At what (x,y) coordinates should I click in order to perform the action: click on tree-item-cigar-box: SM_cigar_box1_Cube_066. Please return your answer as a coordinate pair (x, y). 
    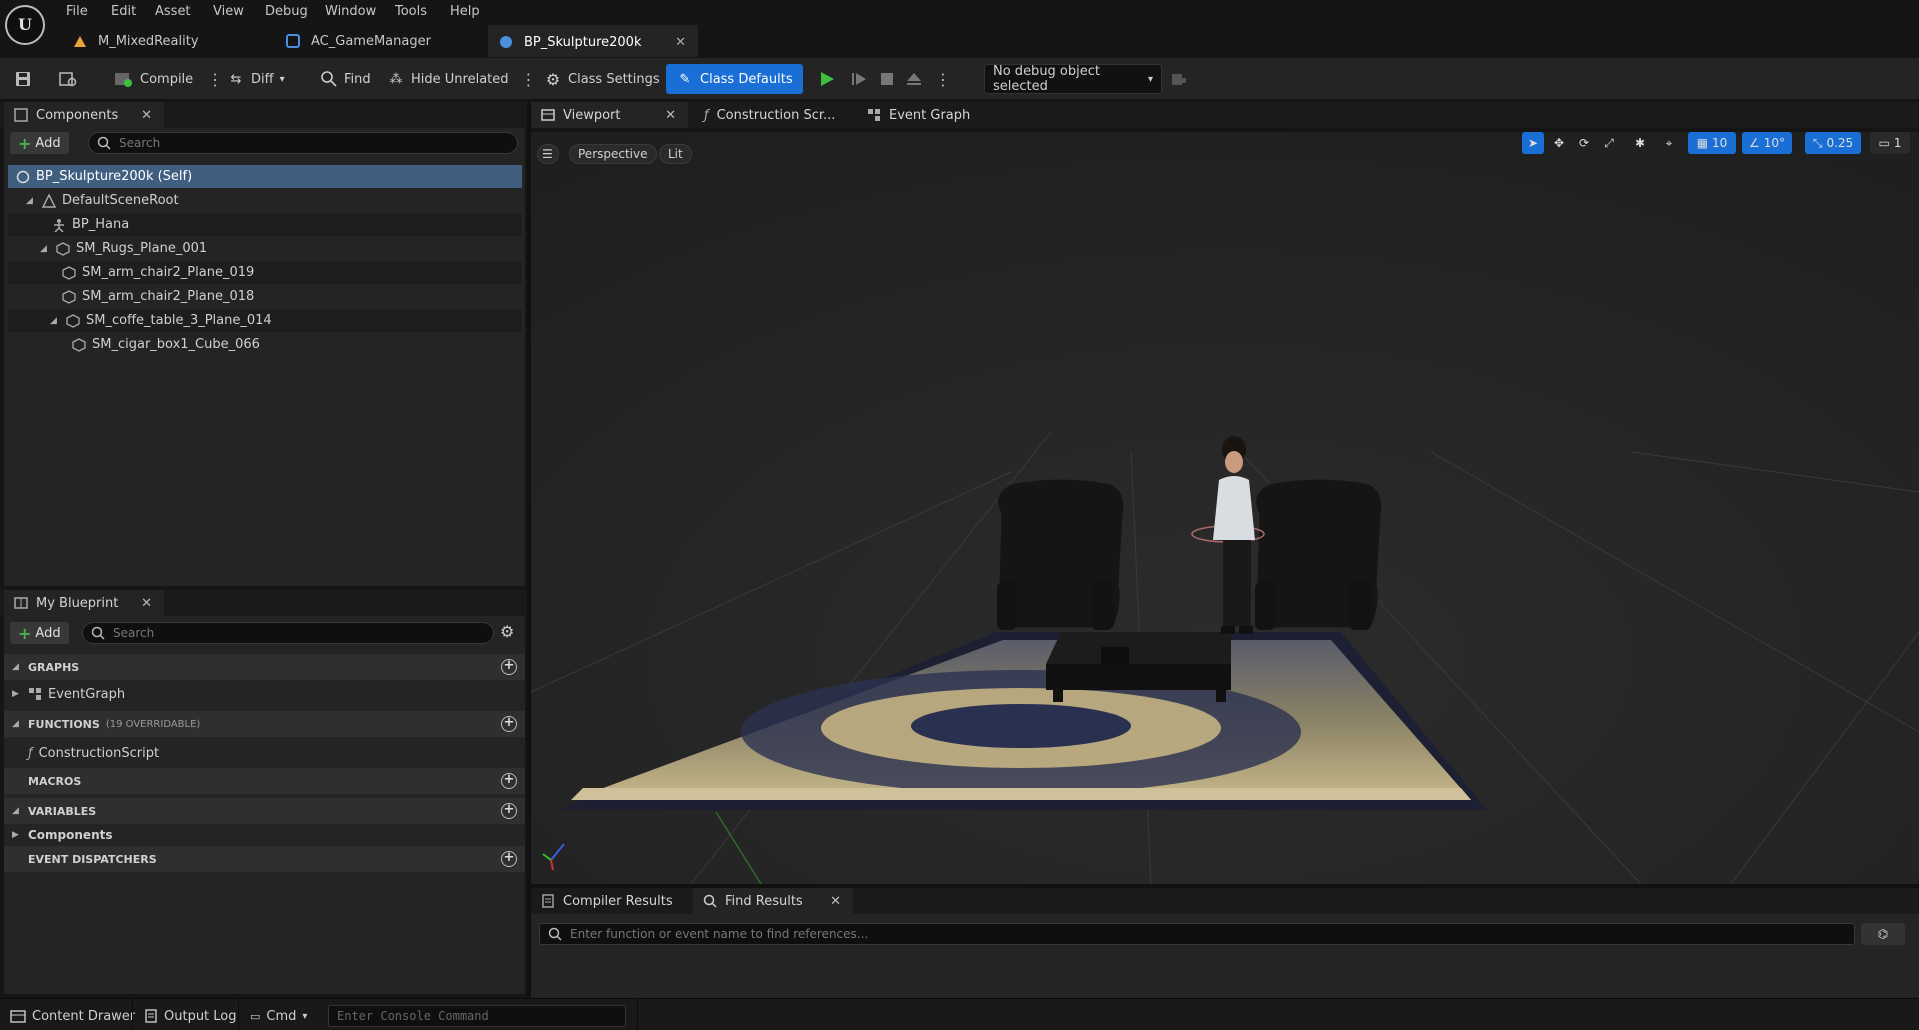
    Looking at the image, I should click on (265, 344).